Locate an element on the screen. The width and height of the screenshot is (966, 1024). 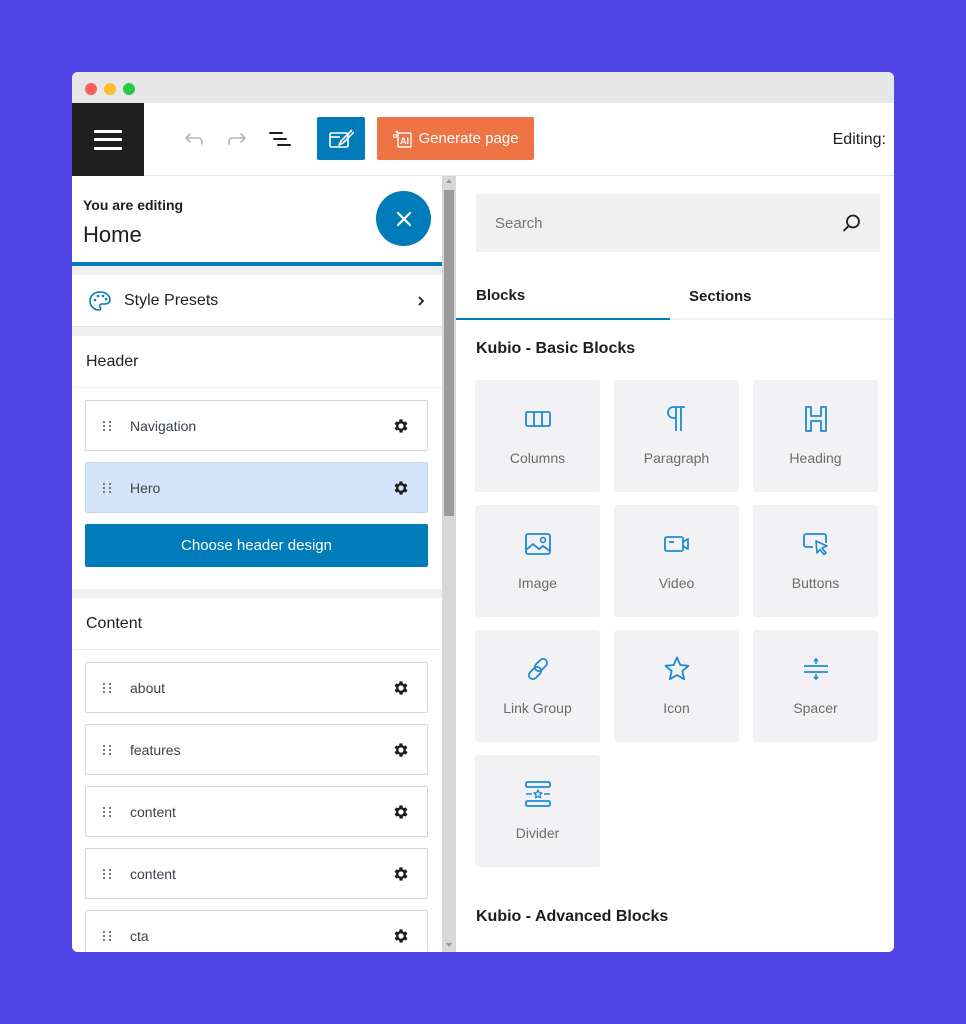
redo-button is located at coordinates (237, 139).